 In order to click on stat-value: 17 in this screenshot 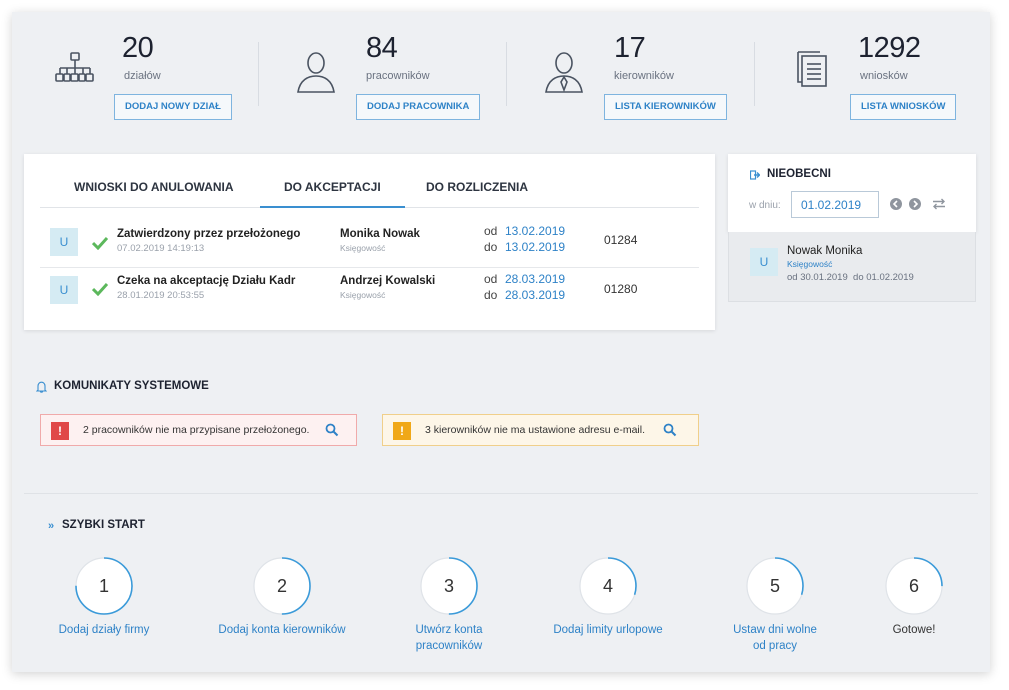, I will do `click(630, 48)`.